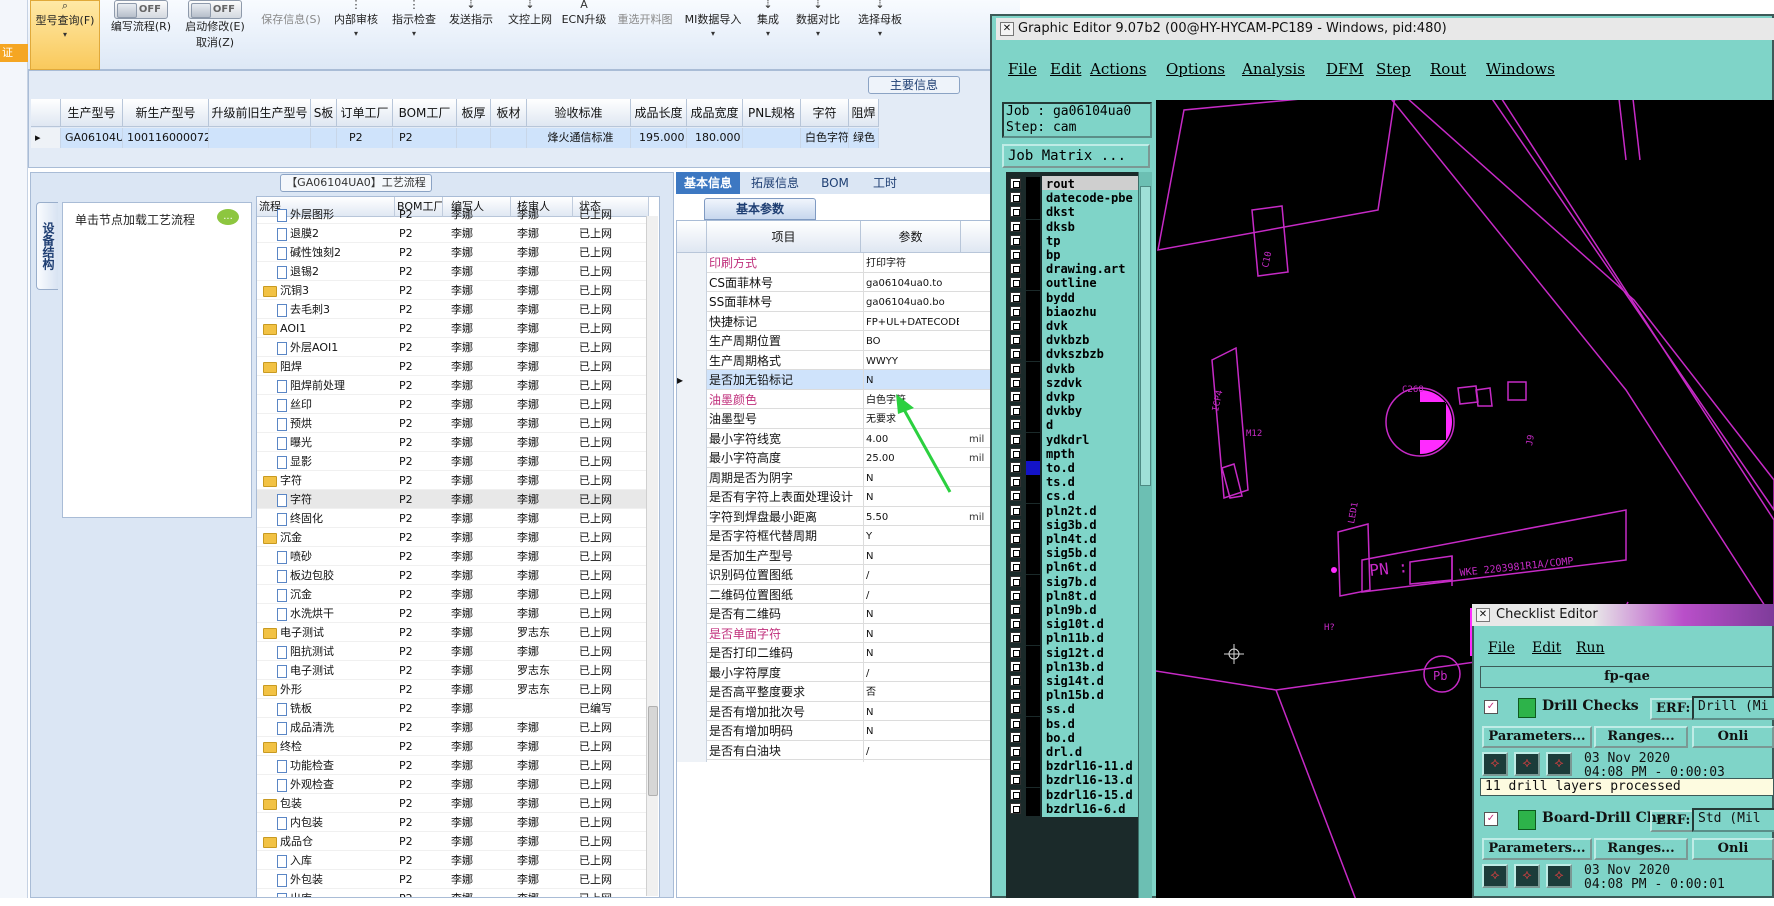 The height and width of the screenshot is (906, 1774). I want to click on tree-row: 阻焊前处理 P2 李娜 李娜 已上网, so click(453, 385).